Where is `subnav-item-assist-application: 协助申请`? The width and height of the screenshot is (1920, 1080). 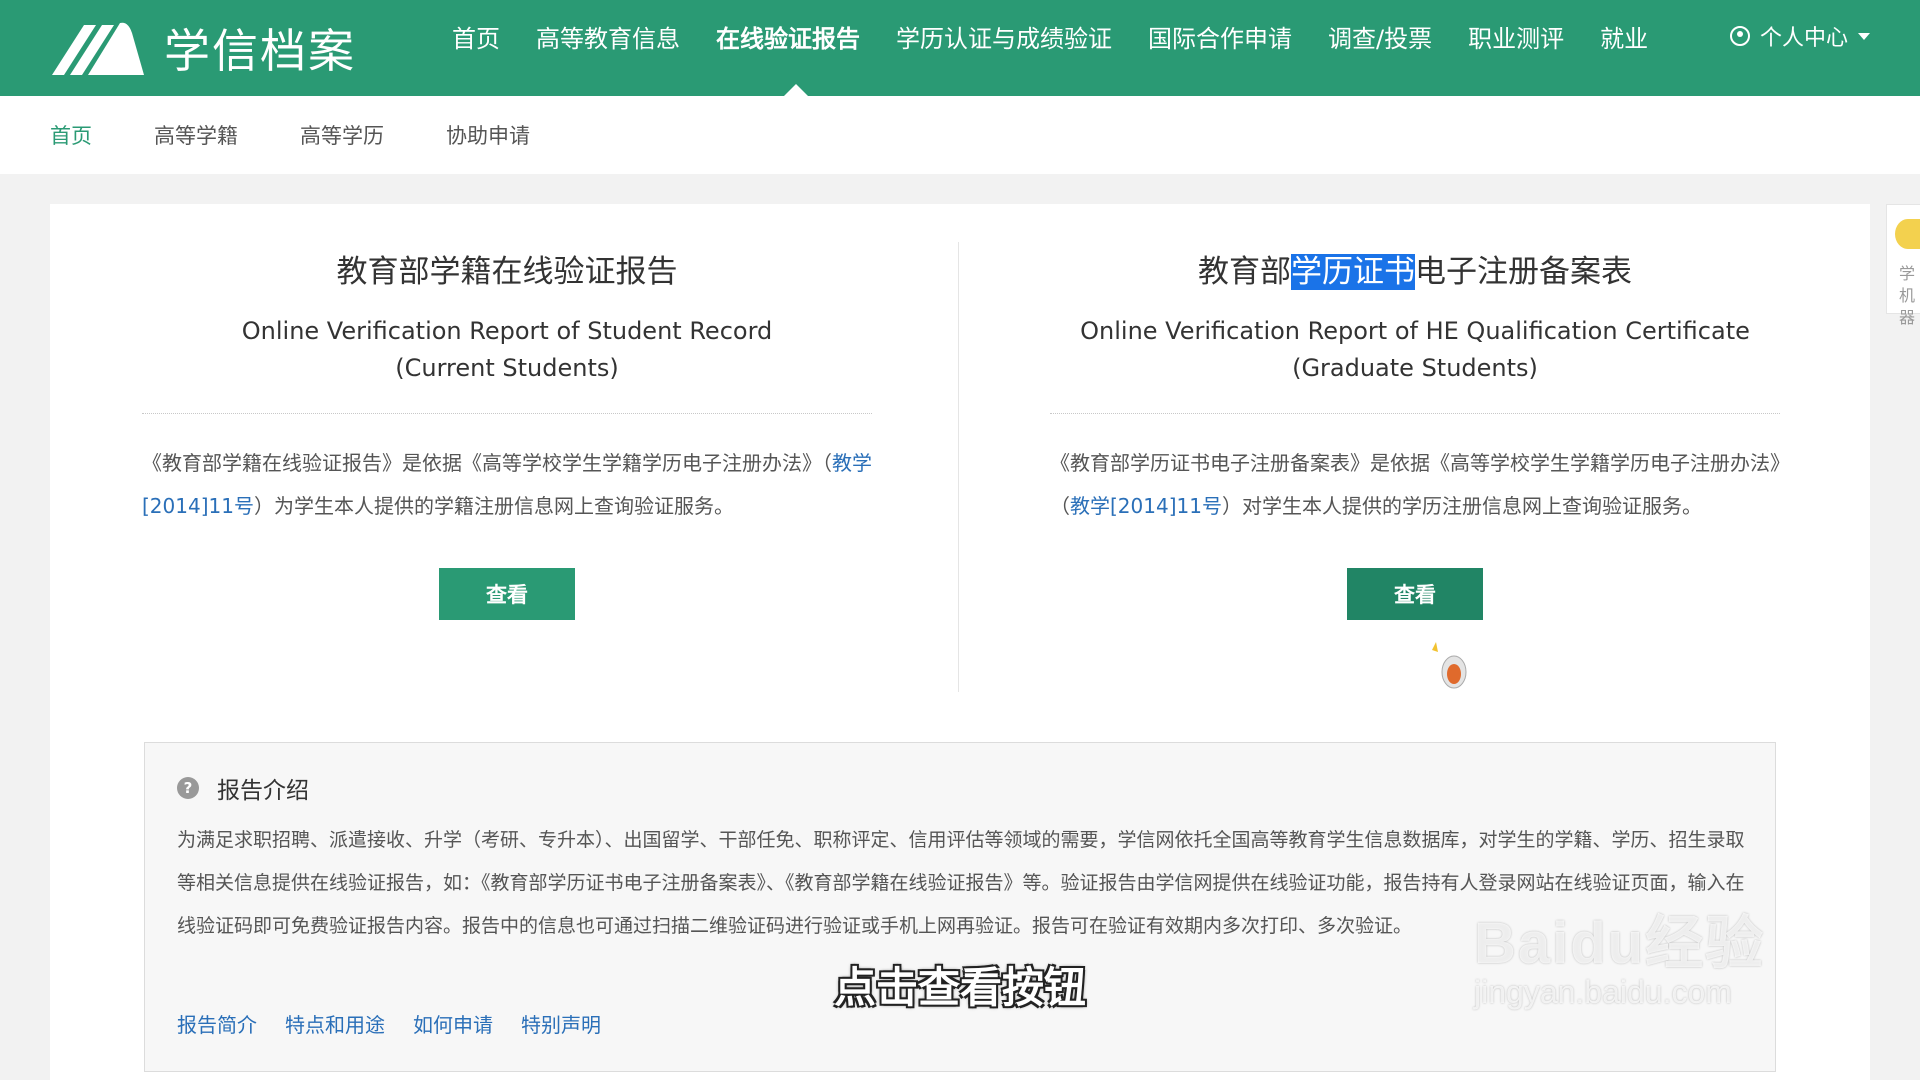 subnav-item-assist-application: 协助申请 is located at coordinates (488, 135).